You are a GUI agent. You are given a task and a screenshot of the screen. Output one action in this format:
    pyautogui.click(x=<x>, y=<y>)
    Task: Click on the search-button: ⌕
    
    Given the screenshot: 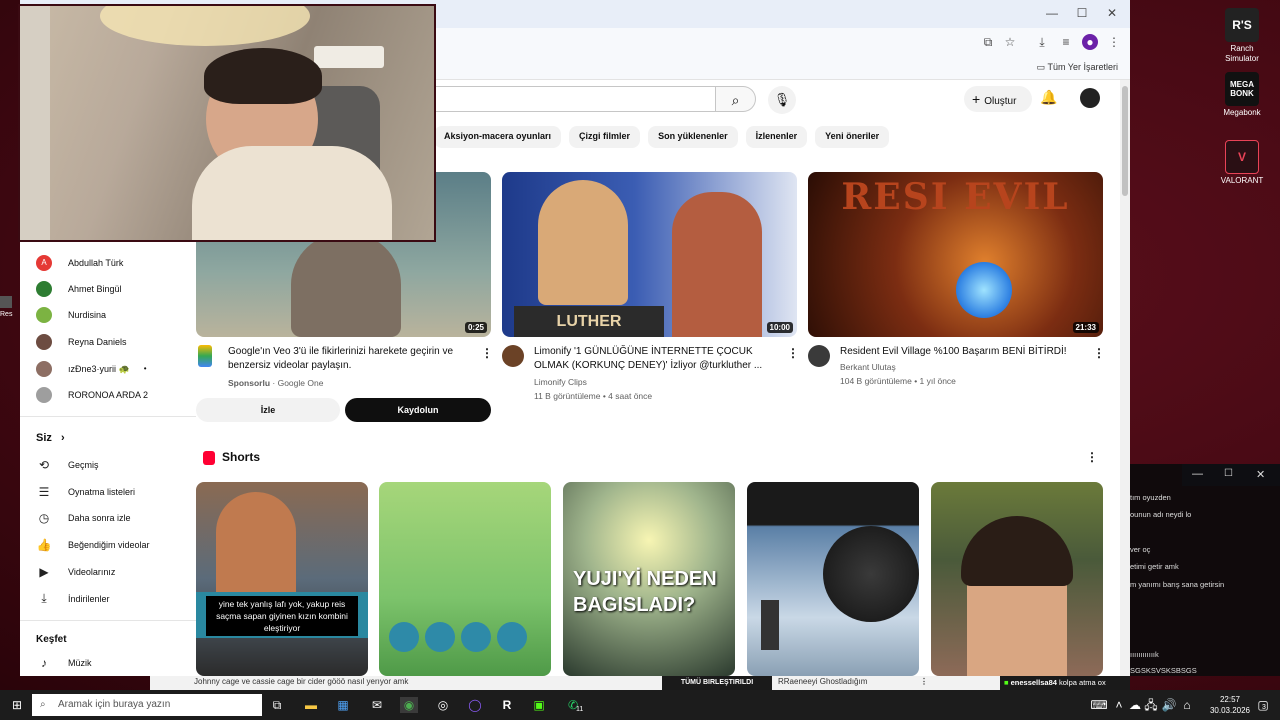 What is the action you would take?
    pyautogui.click(x=736, y=99)
    